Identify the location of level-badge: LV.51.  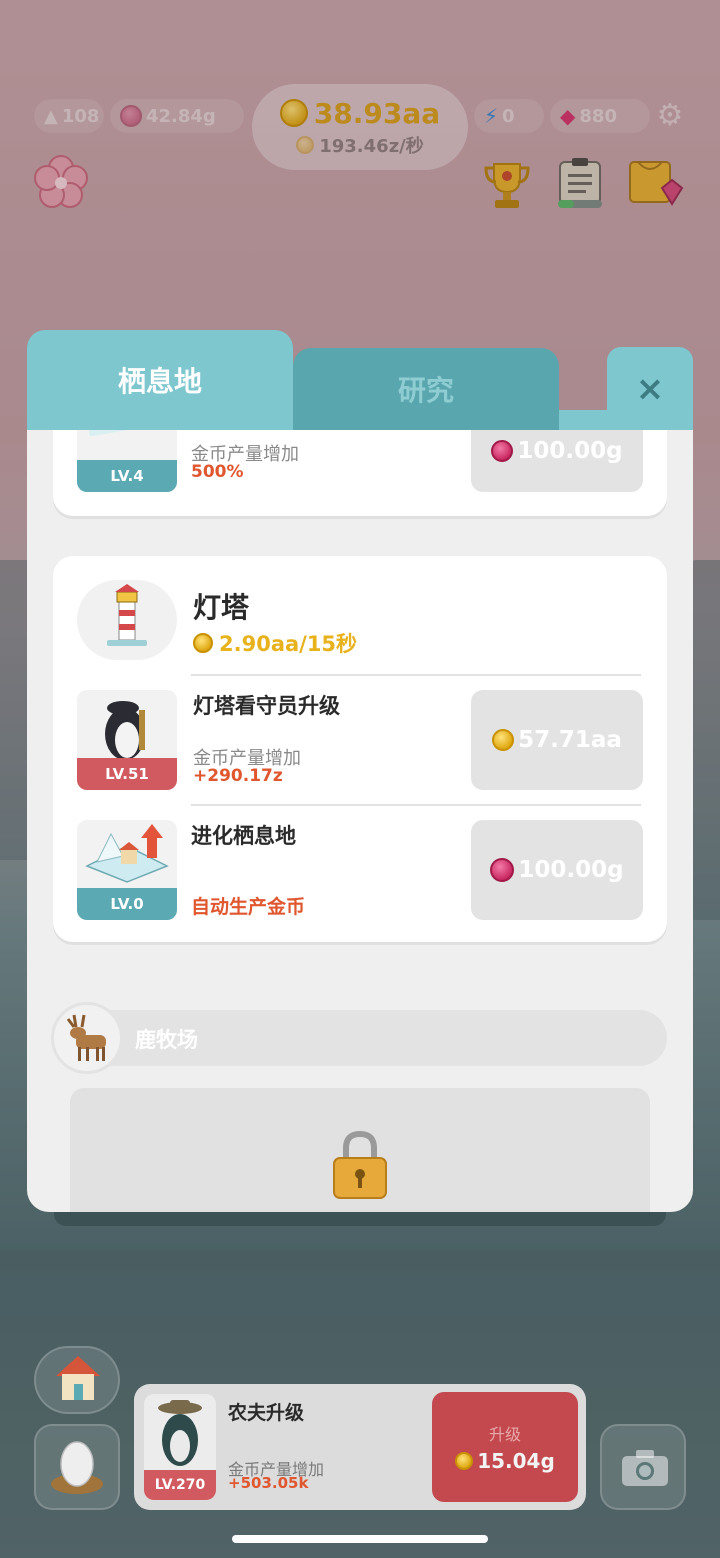
(127, 774).